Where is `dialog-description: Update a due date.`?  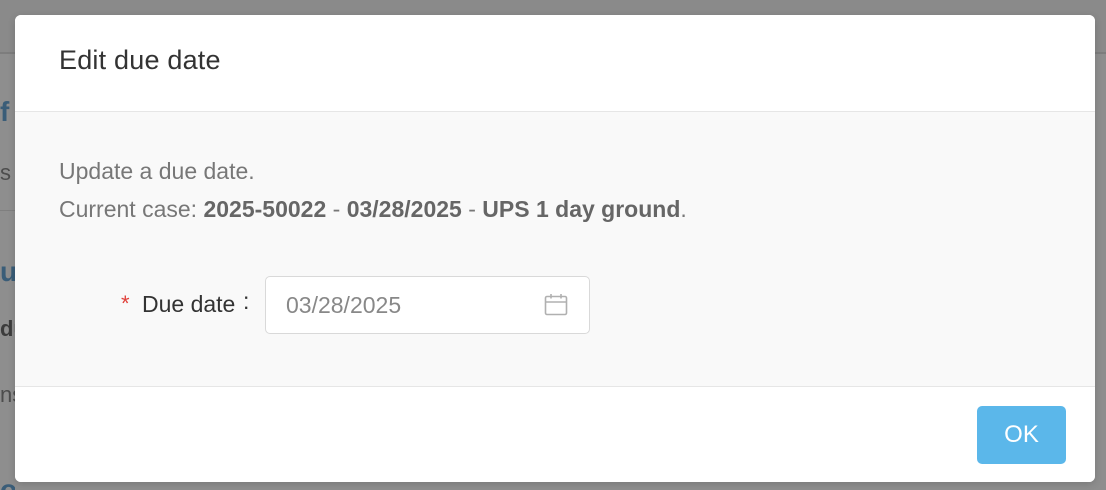 dialog-description: Update a due date. is located at coordinates (157, 171).